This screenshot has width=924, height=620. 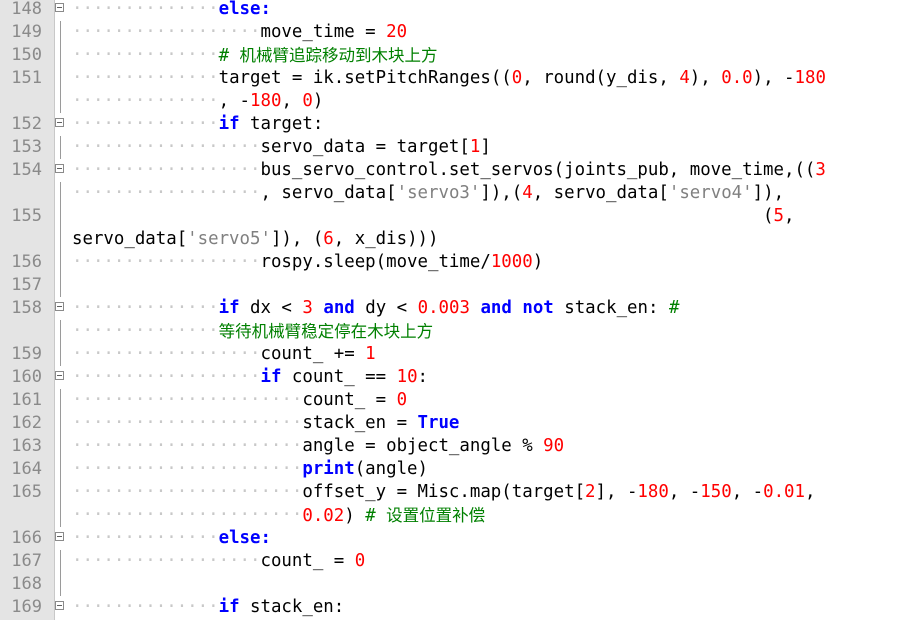 I want to click on code-token-text: stack_en =, so click(x=360, y=423).